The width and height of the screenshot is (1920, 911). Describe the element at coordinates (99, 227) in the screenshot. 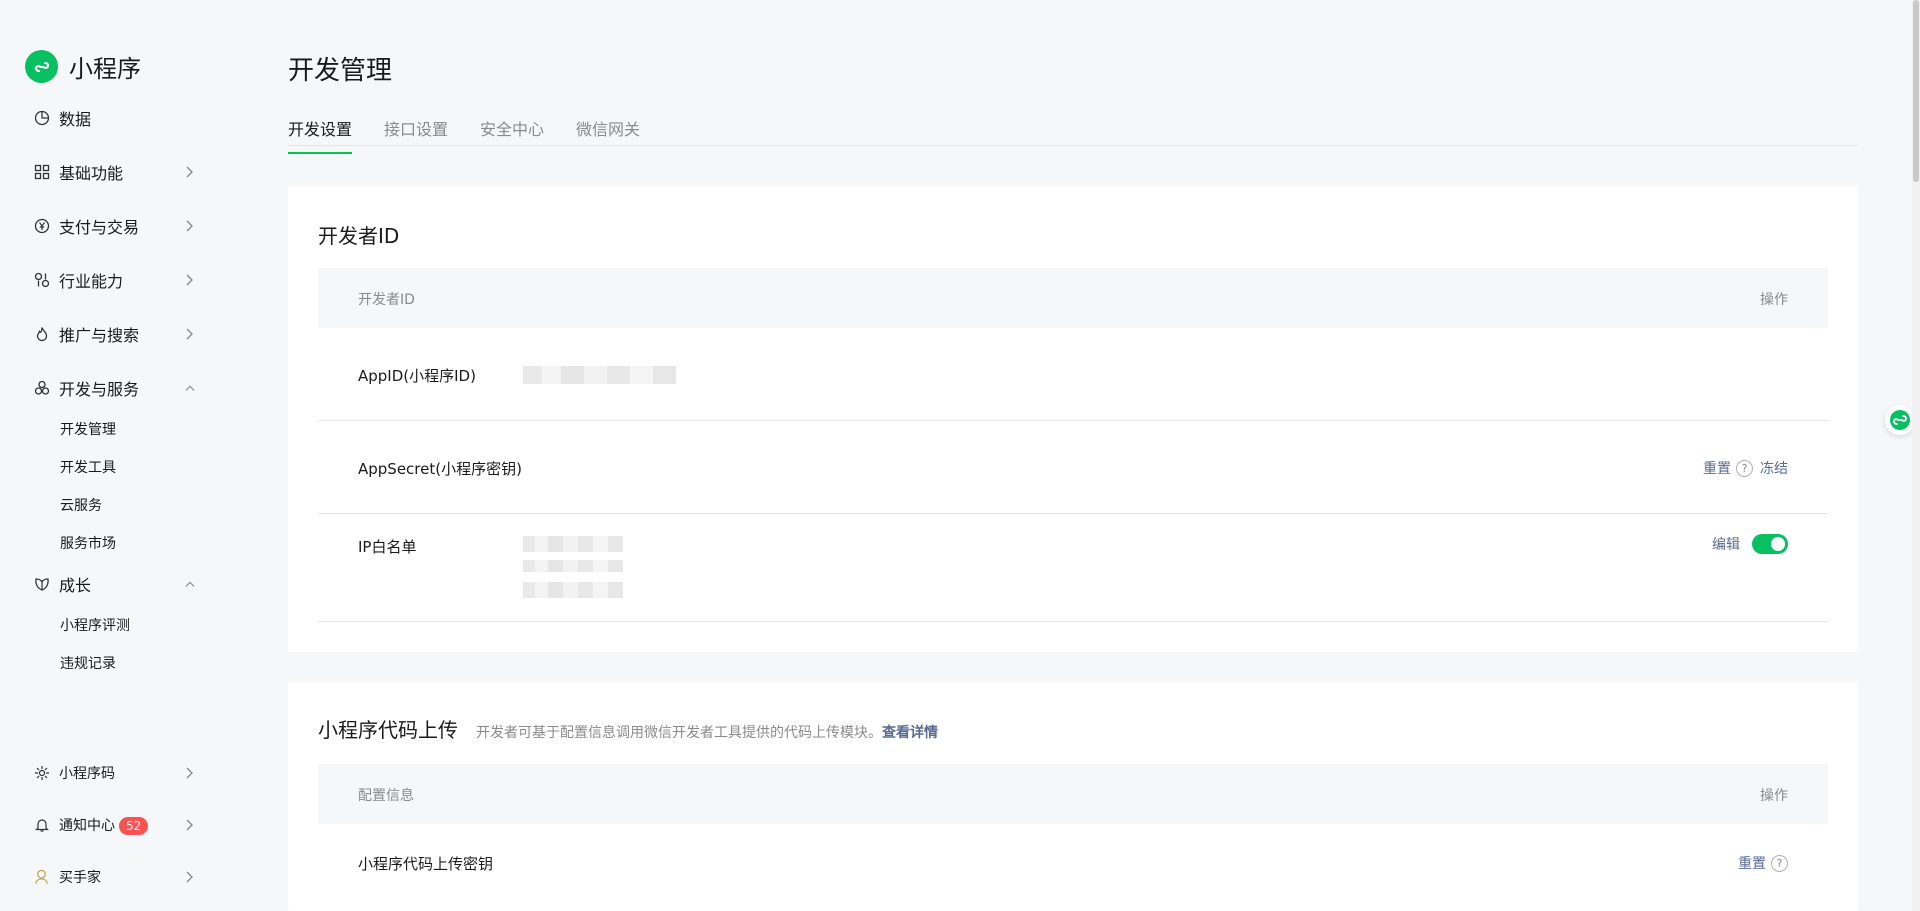

I see `sidebar-item-label: 支付与交易` at that location.